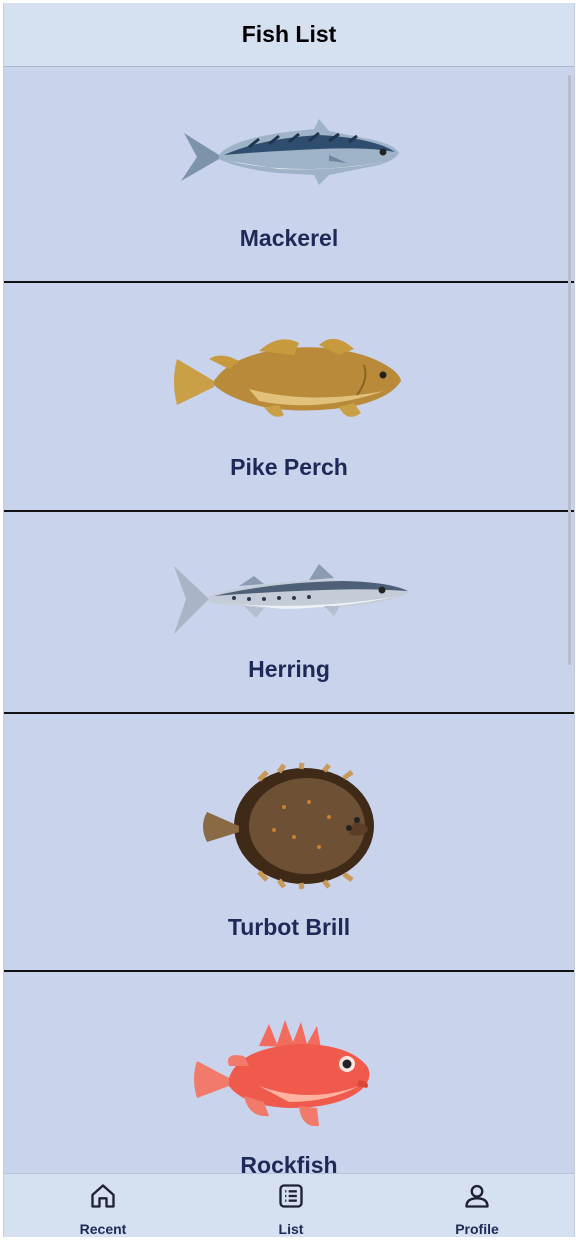  Describe the element at coordinates (289, 601) in the screenshot. I see `herring-image` at that location.